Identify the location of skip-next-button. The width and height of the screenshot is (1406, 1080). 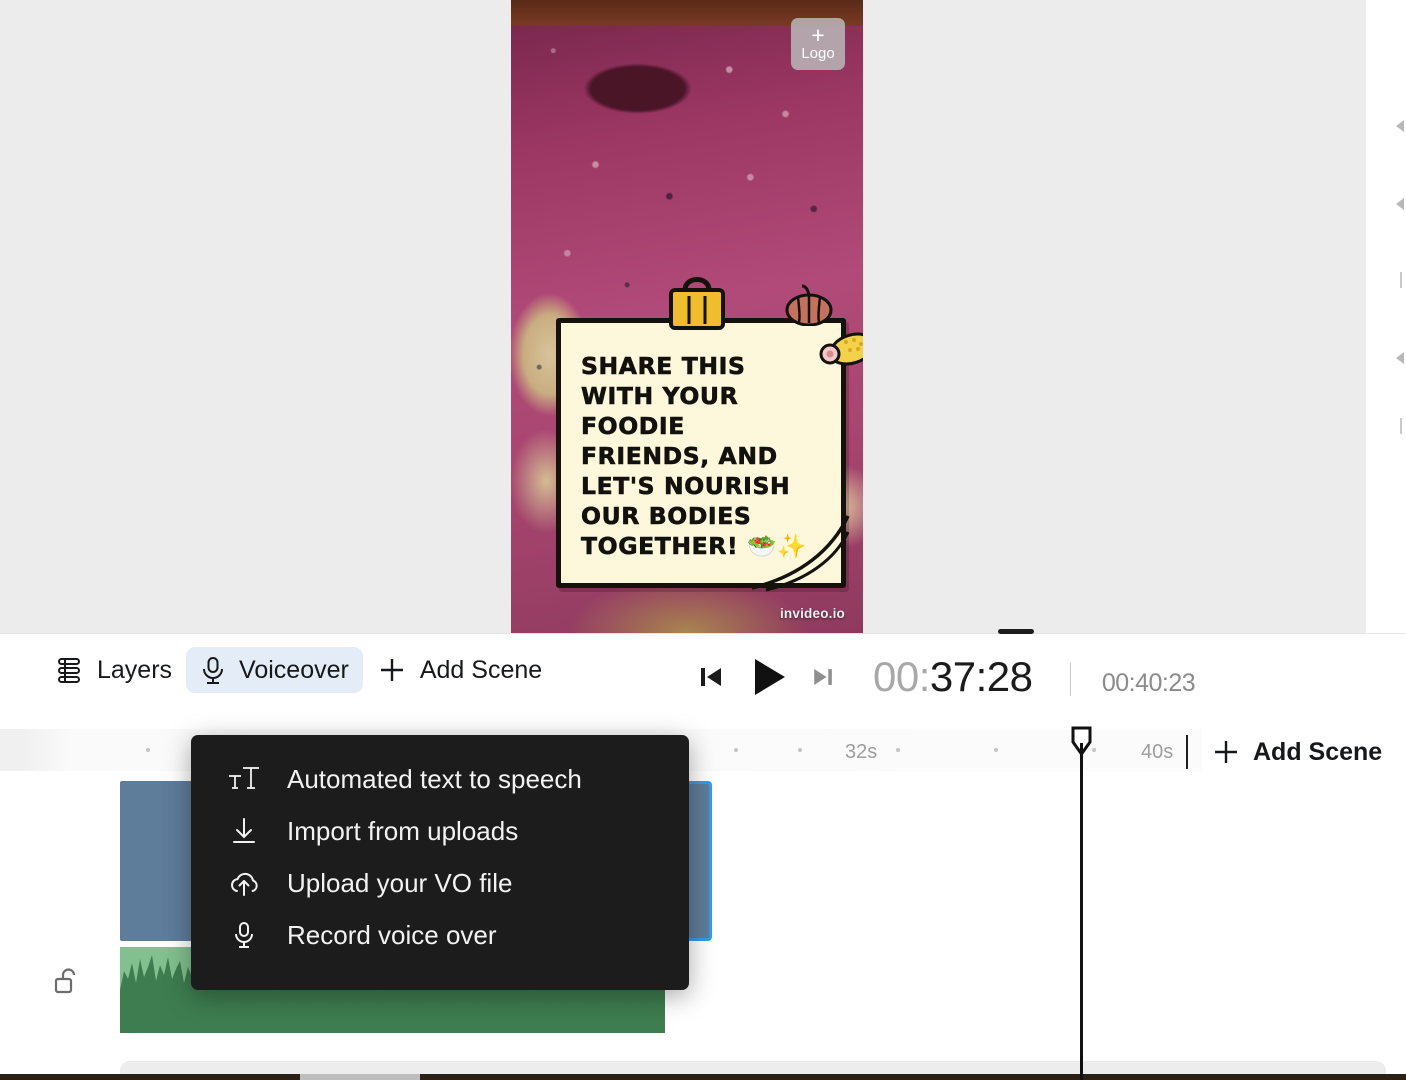
(823, 677).